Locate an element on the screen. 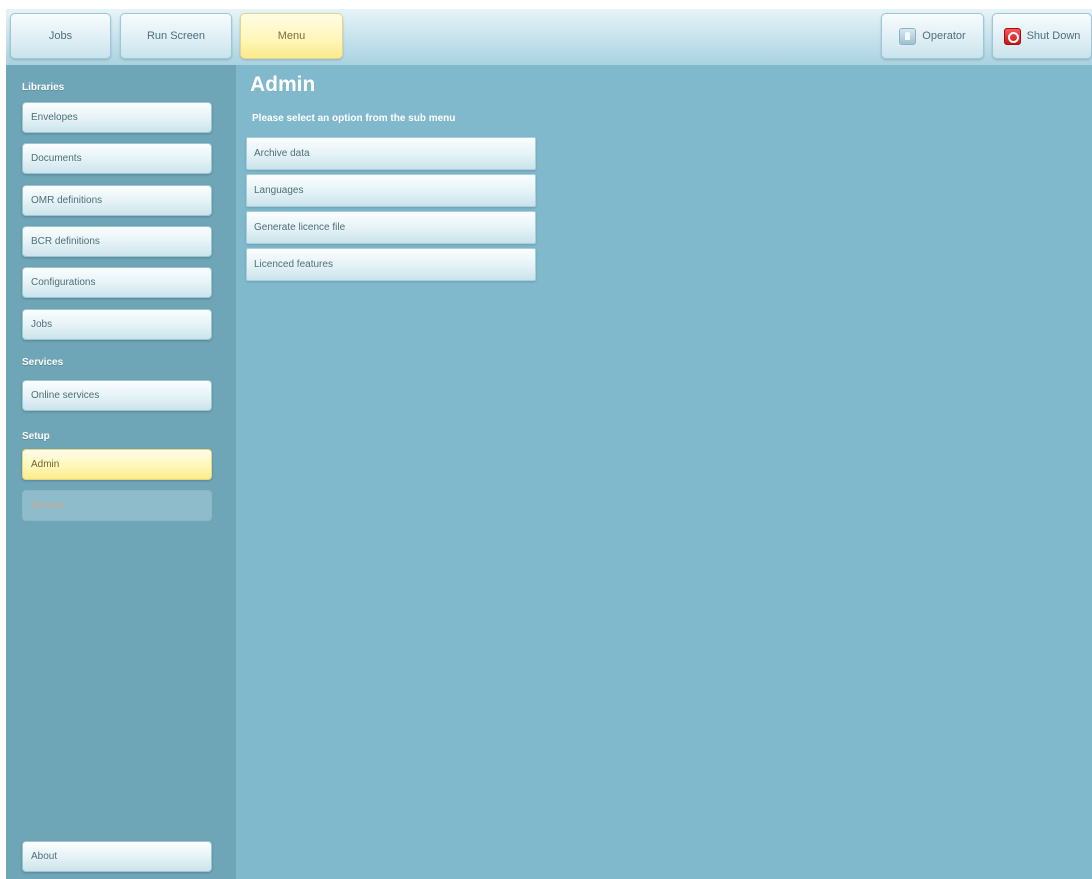 The height and width of the screenshot is (879, 1092). option-label: Generate licence file is located at coordinates (300, 227).